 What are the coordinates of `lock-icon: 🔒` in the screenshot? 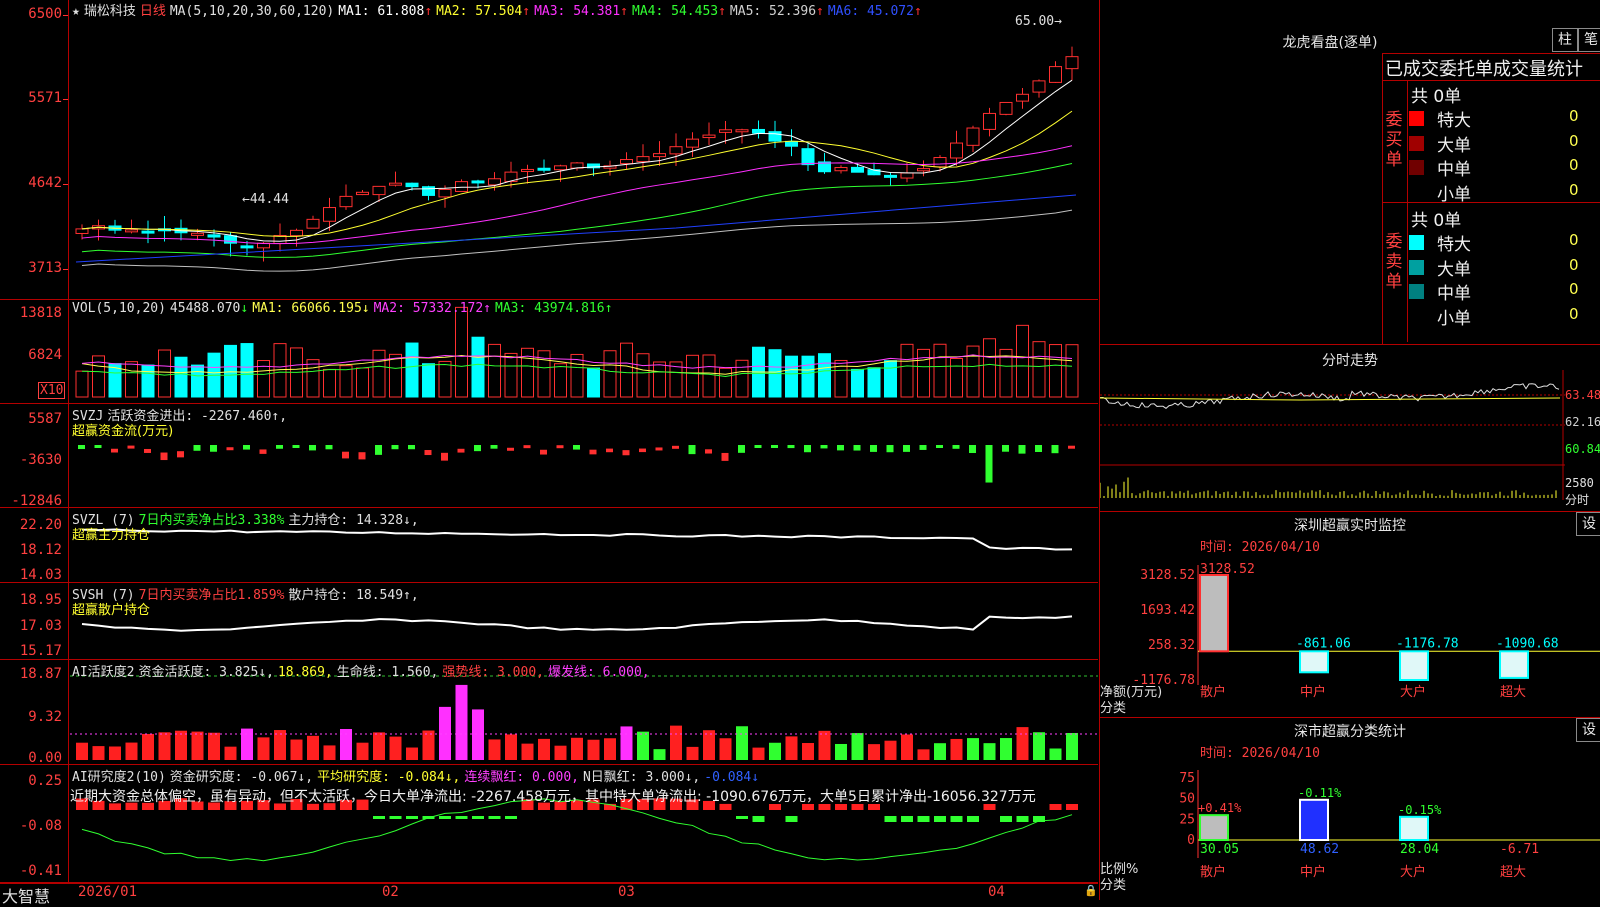 It's located at (1091, 890).